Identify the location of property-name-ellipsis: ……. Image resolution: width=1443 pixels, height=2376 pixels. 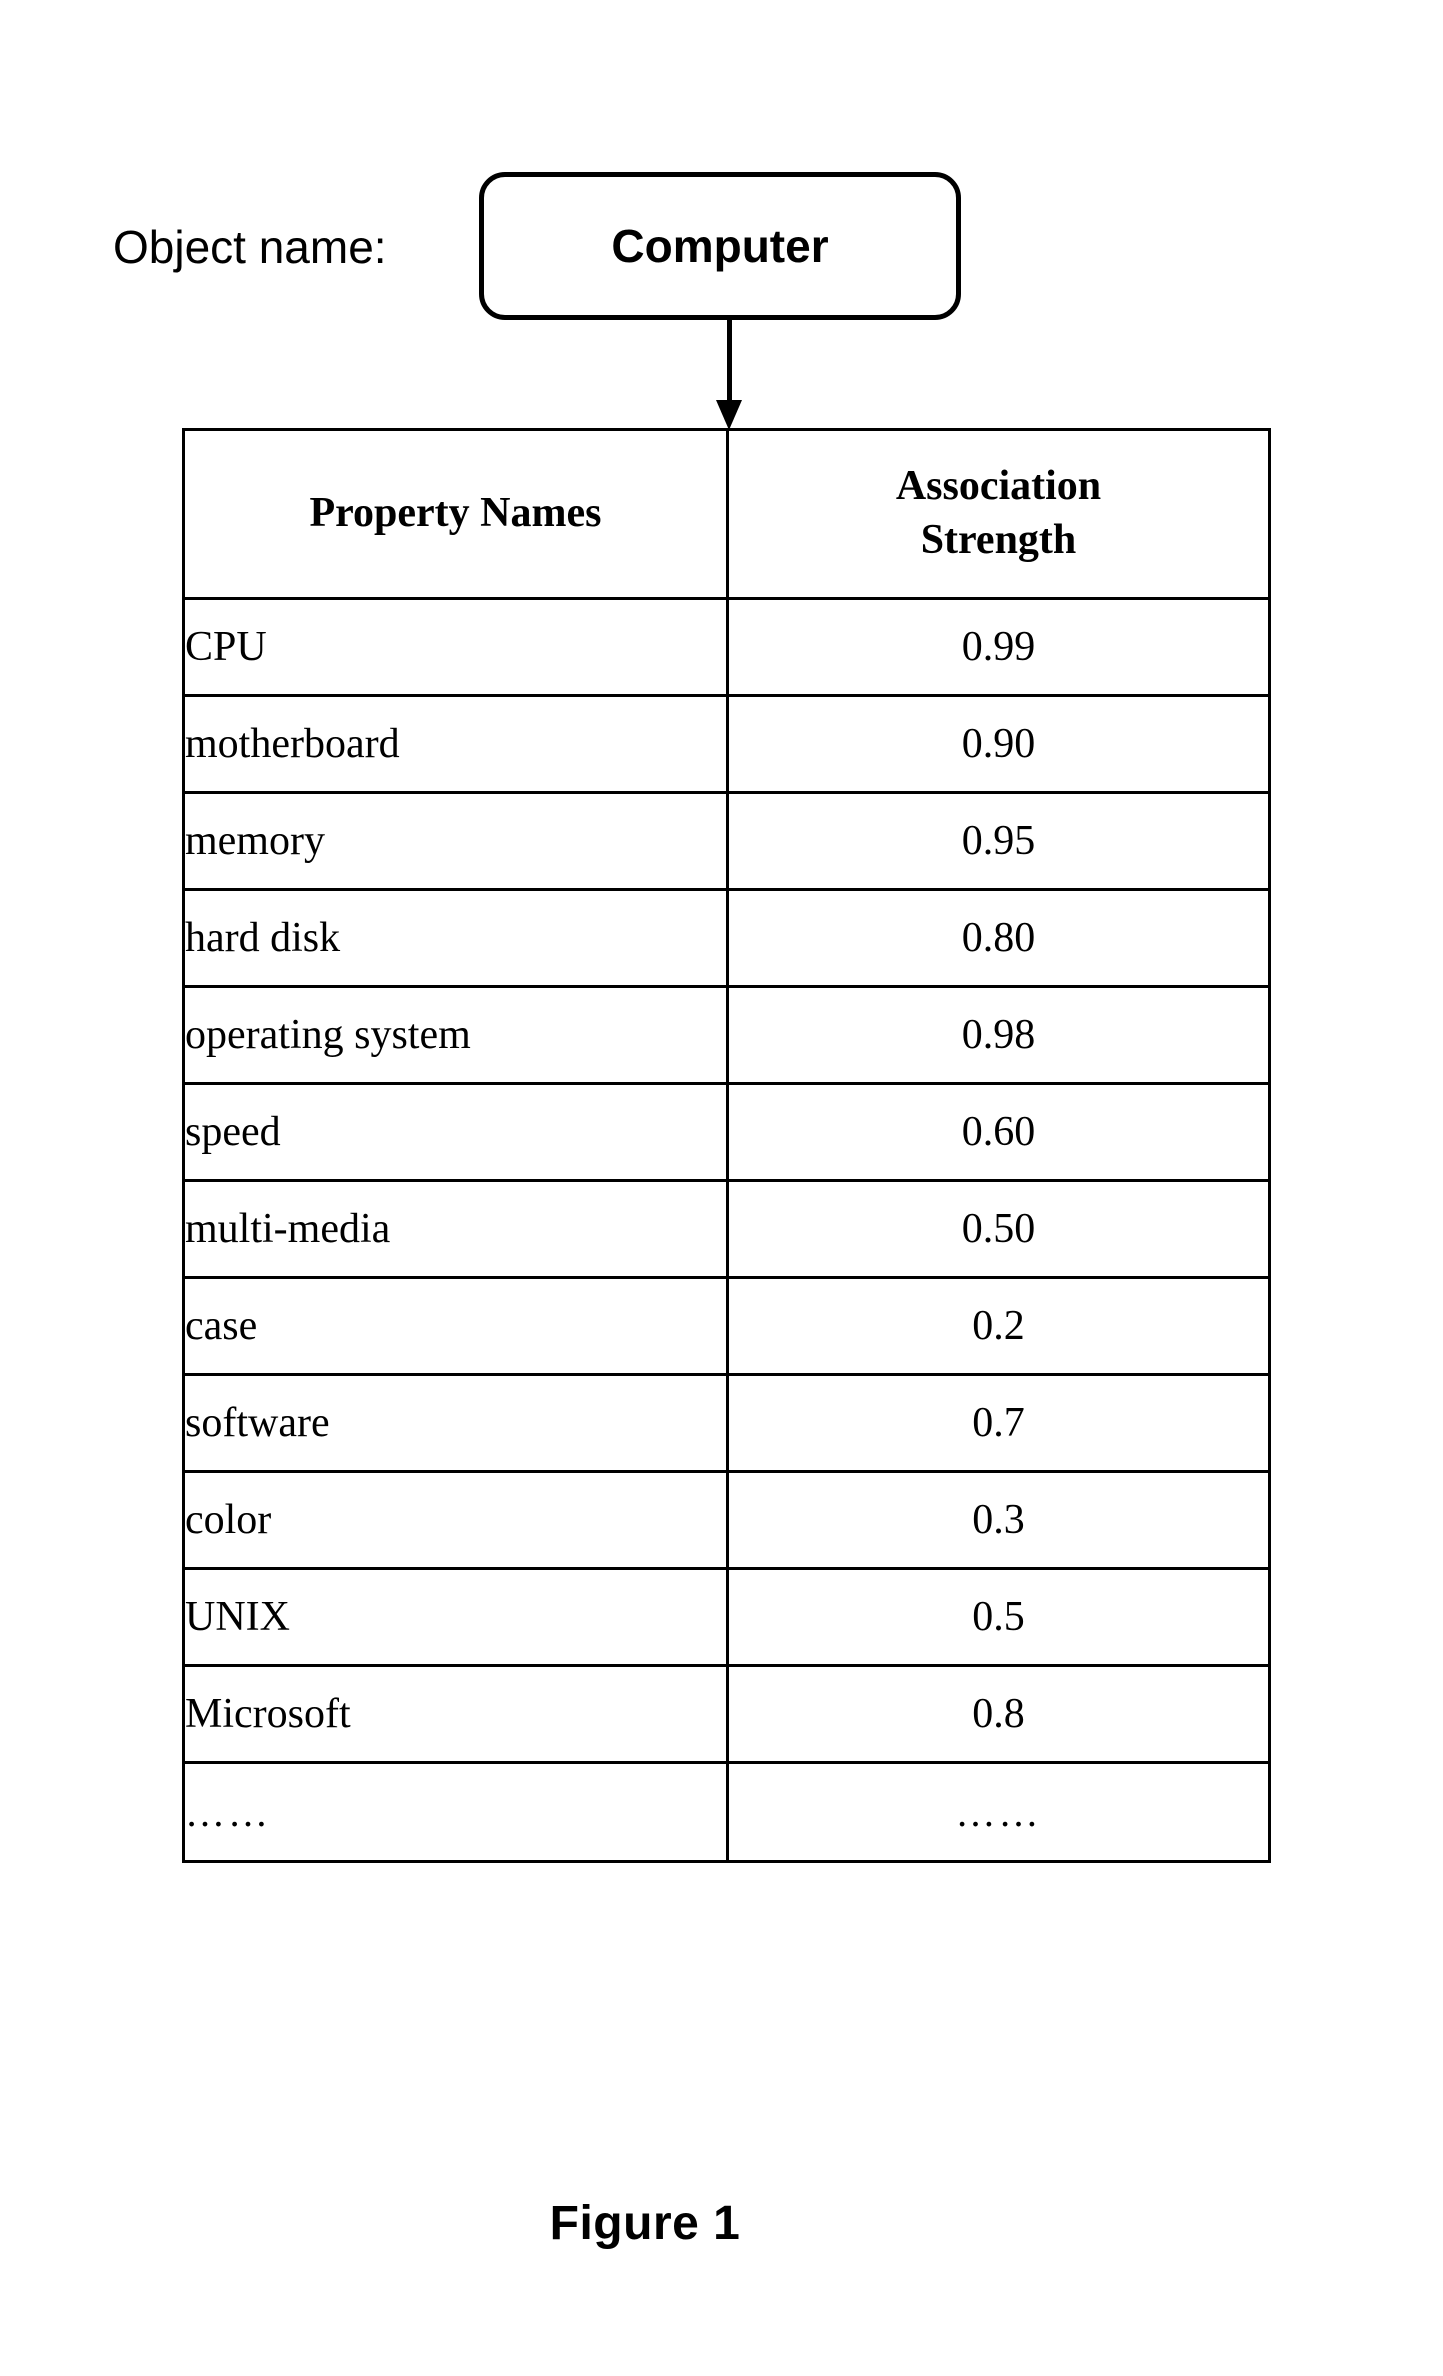
(455, 1812).